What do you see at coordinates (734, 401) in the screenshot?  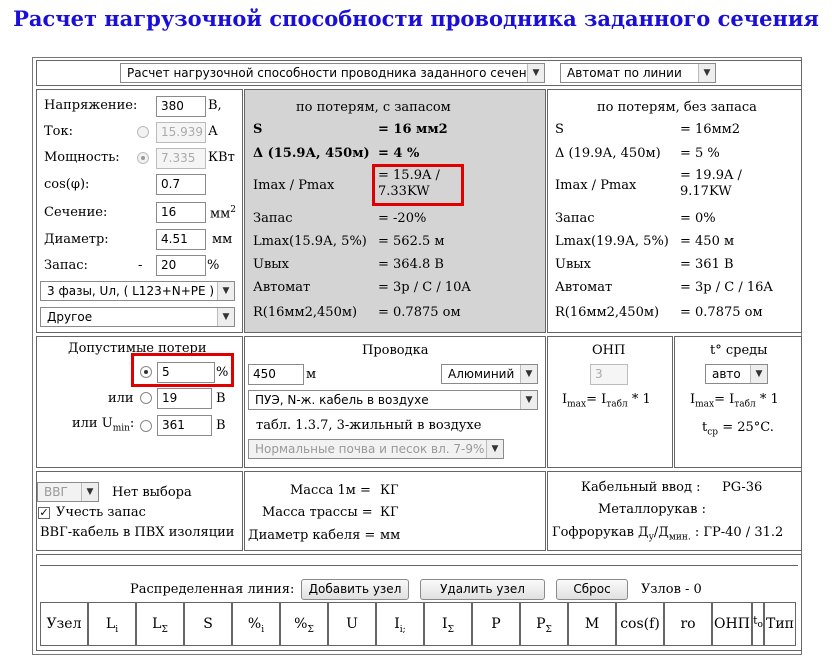 I see `temp-formula: Imax= Iтабл * 1` at bounding box center [734, 401].